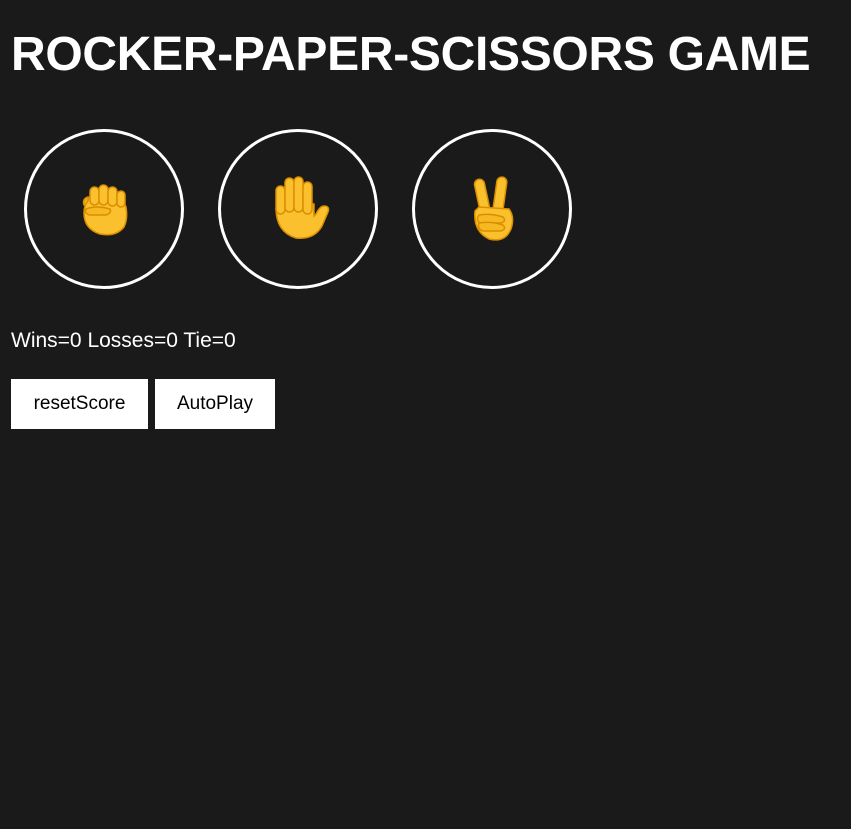 This screenshot has height=829, width=851. I want to click on rock-button, so click(104, 209).